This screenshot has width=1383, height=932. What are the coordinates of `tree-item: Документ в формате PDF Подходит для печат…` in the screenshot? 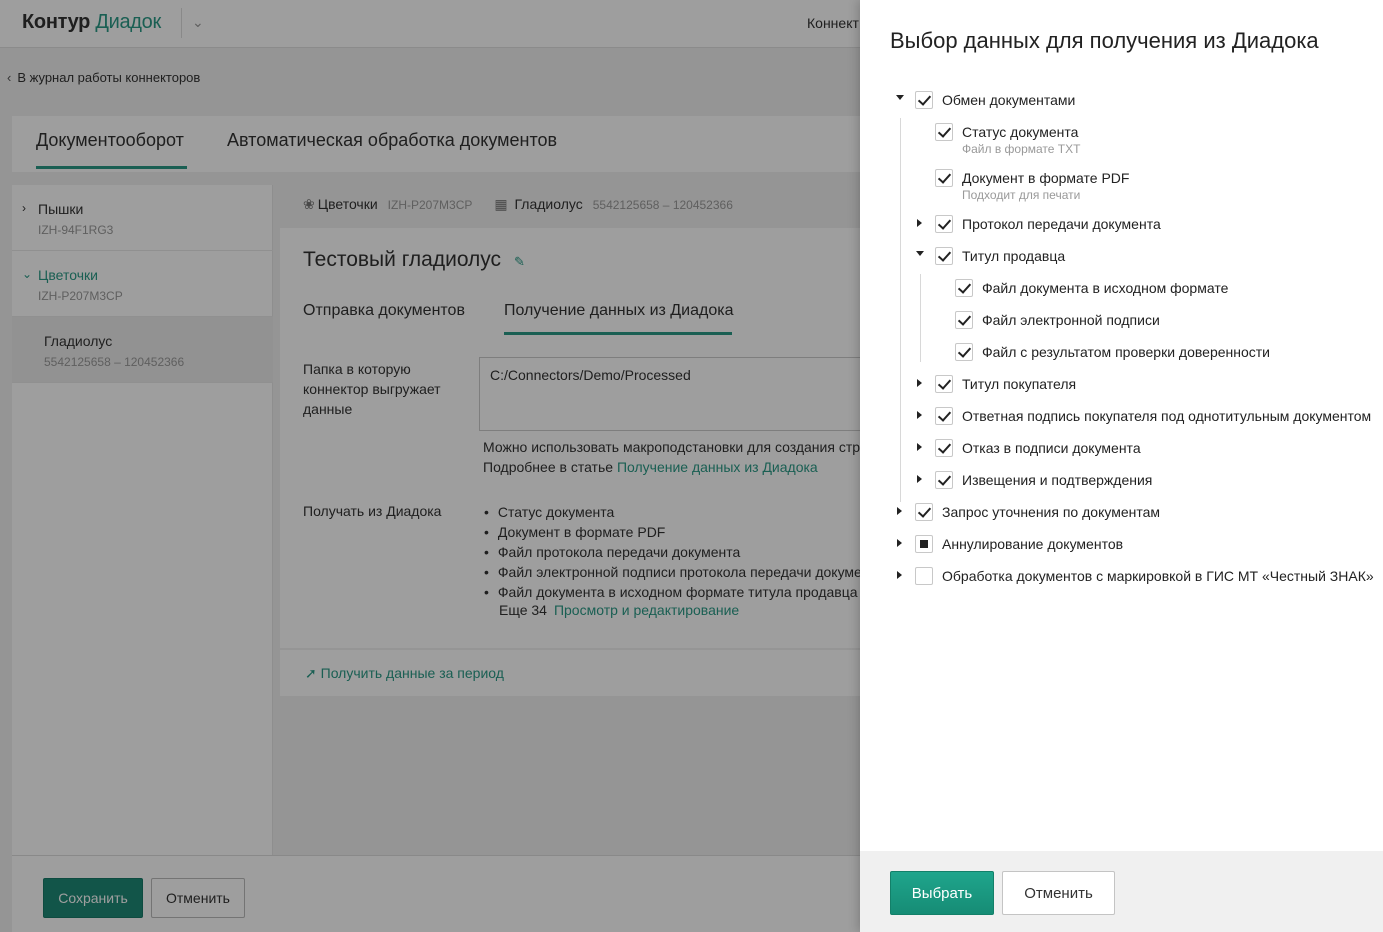 It's located at (1121, 185).